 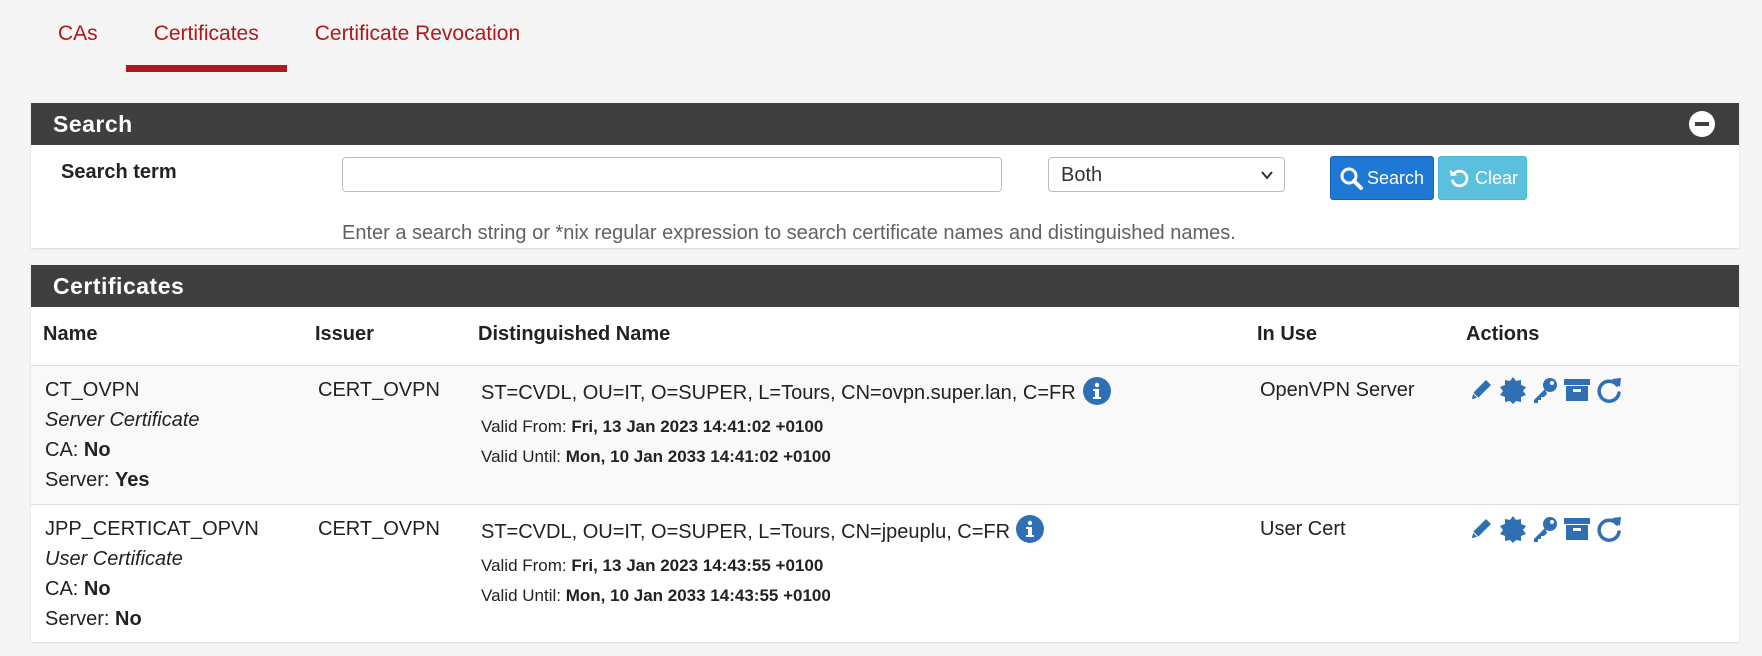 I want to click on valid-from-value: Fri, 13 Jan 2023 14:41:02 +0100, so click(x=697, y=426).